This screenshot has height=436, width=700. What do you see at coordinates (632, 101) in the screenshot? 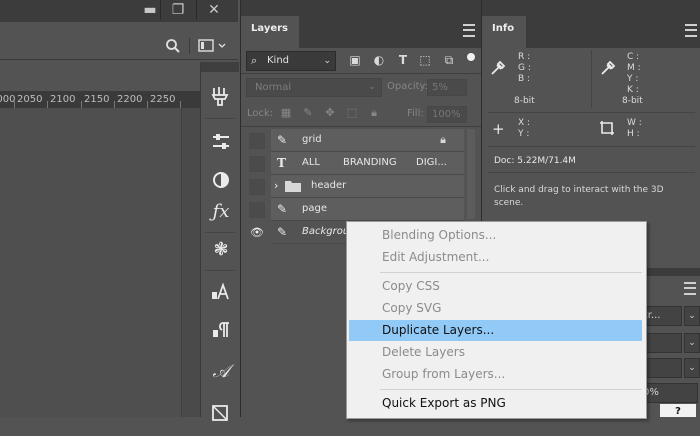
I see `bit-depth-right: 8-bit` at bounding box center [632, 101].